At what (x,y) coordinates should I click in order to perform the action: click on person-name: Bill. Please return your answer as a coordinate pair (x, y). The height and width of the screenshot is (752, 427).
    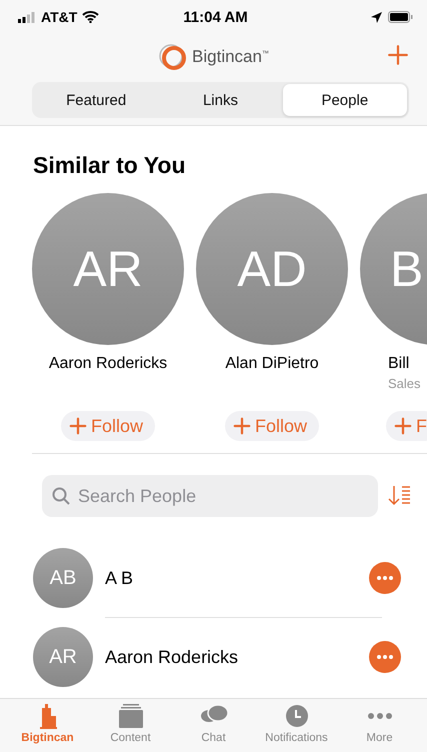
    Looking at the image, I should click on (399, 364).